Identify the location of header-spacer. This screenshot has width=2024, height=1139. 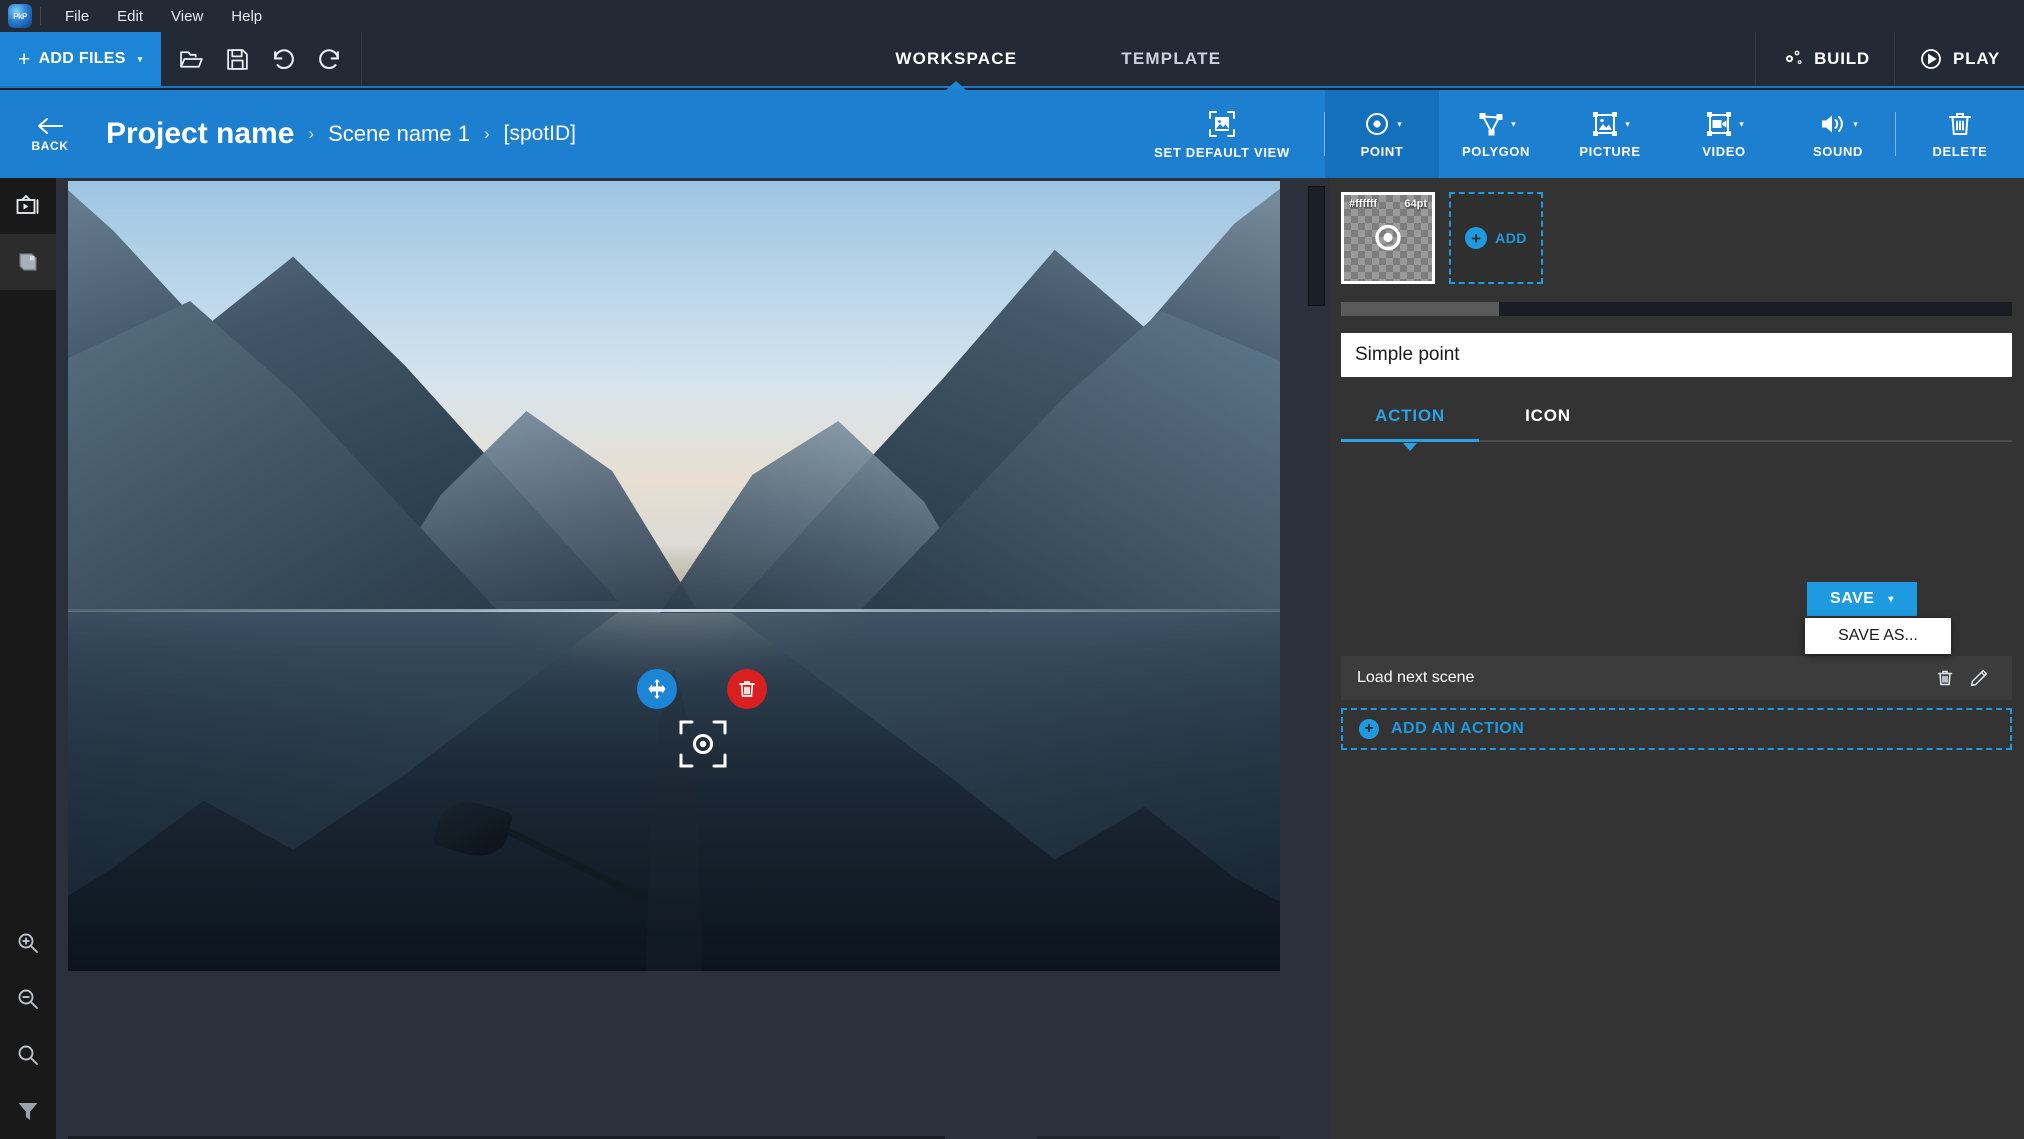
(848, 134).